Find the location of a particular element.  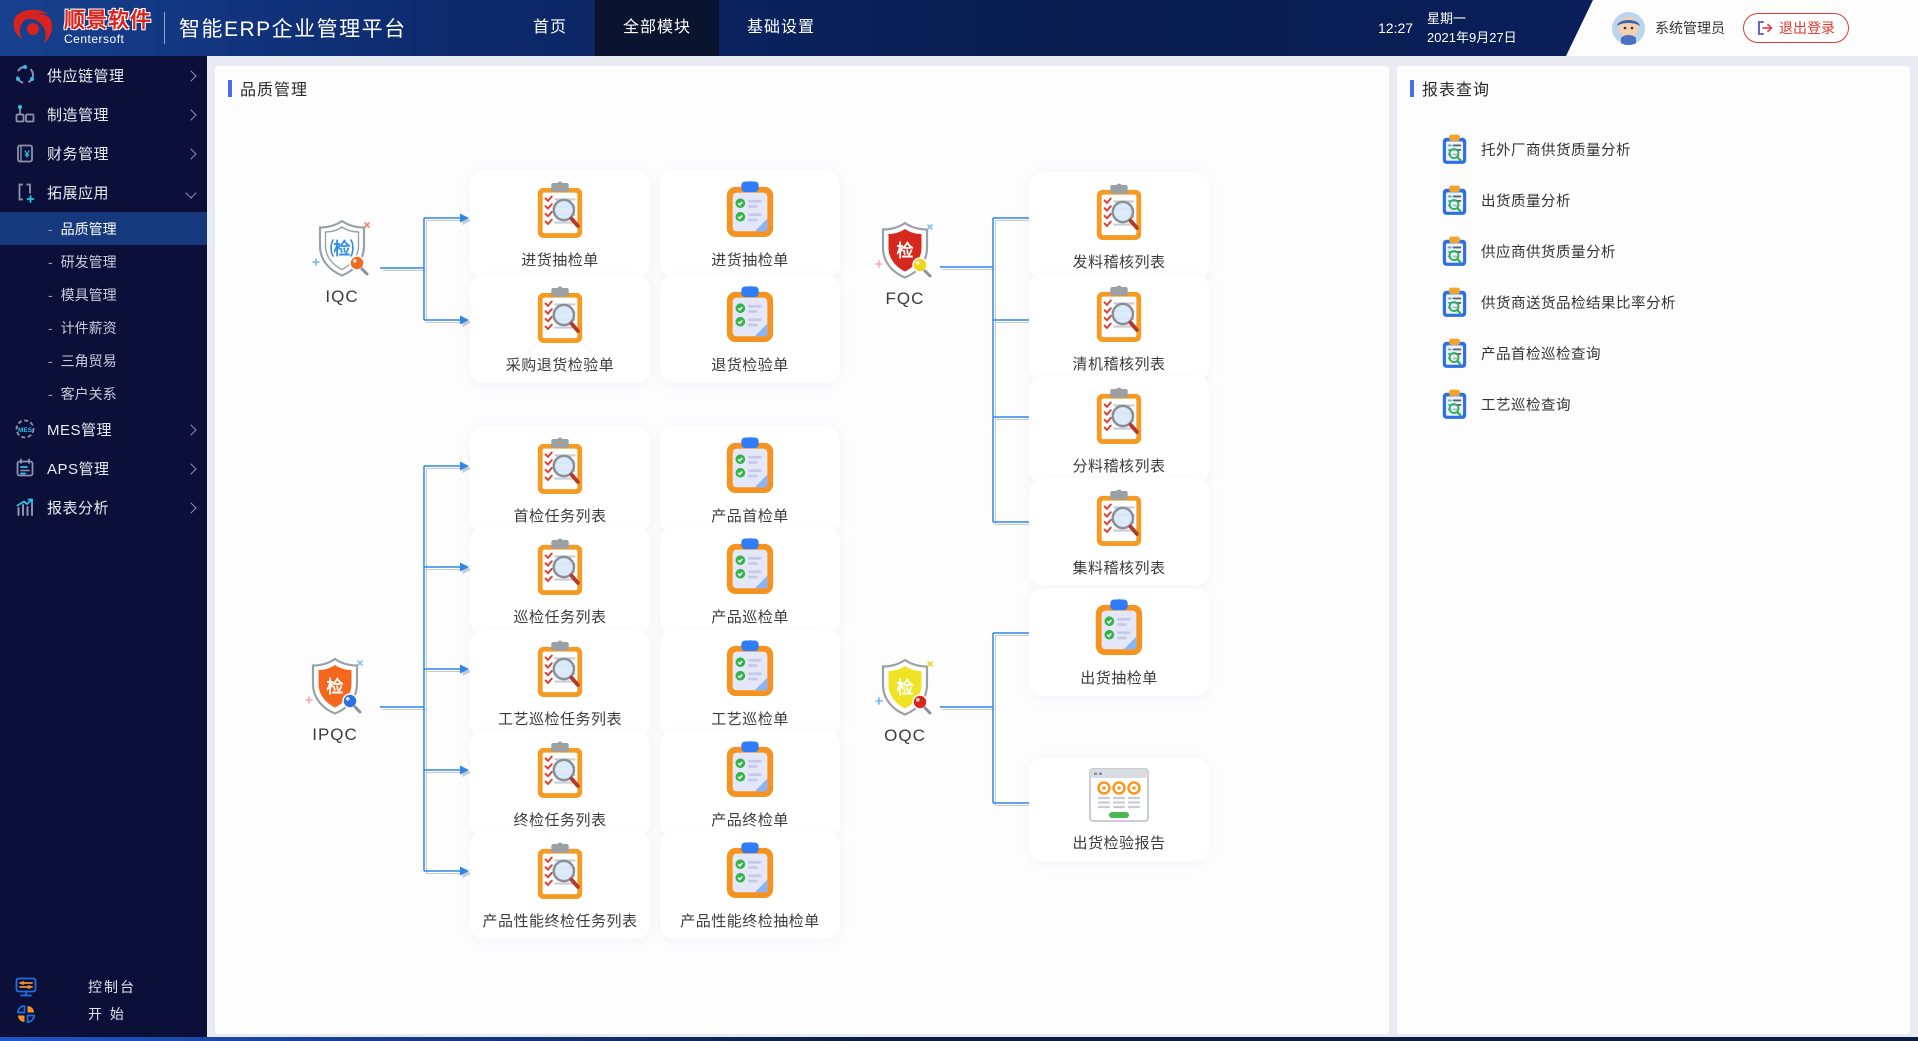

report-item-label: 供货商送货品检结果比率分析 is located at coordinates (1578, 304).